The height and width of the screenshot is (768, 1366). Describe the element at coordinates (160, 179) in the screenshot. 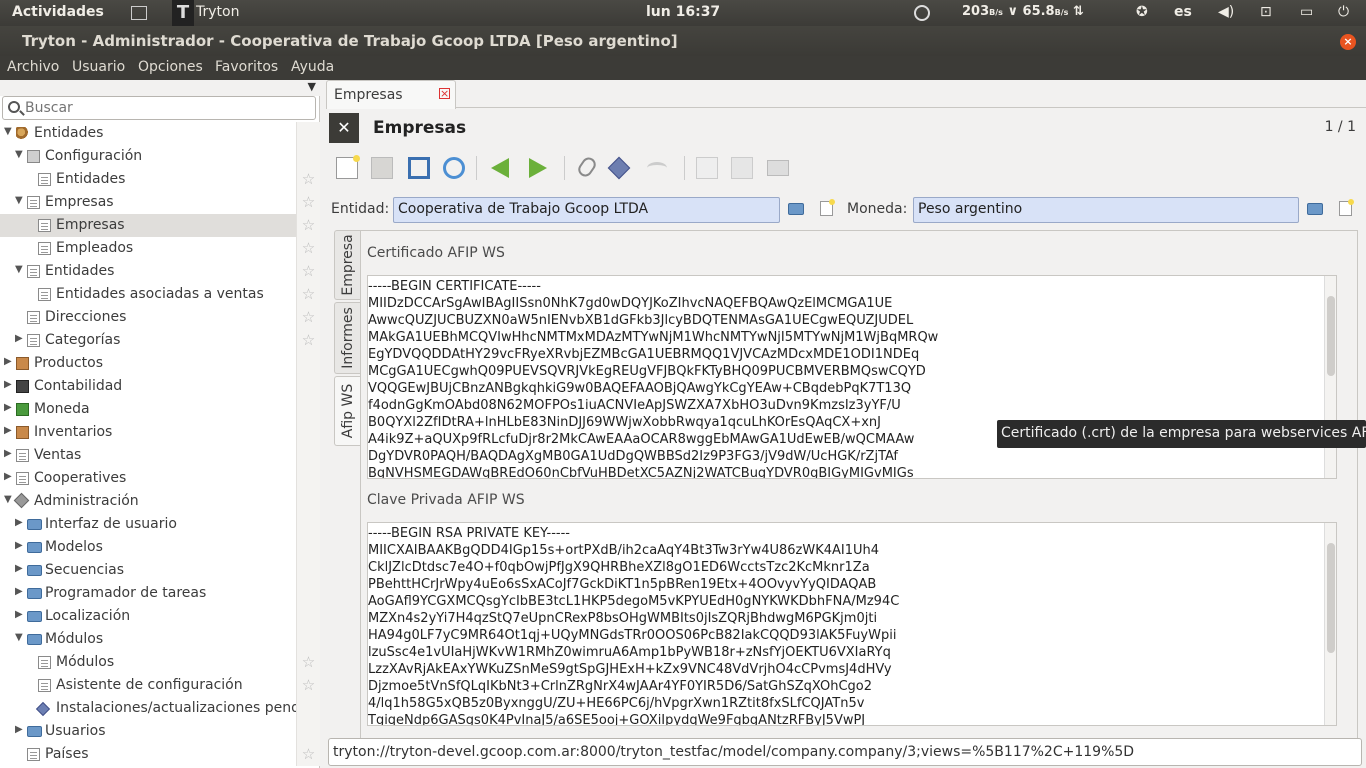

I see `sidebar-item: Entidades ☆` at that location.